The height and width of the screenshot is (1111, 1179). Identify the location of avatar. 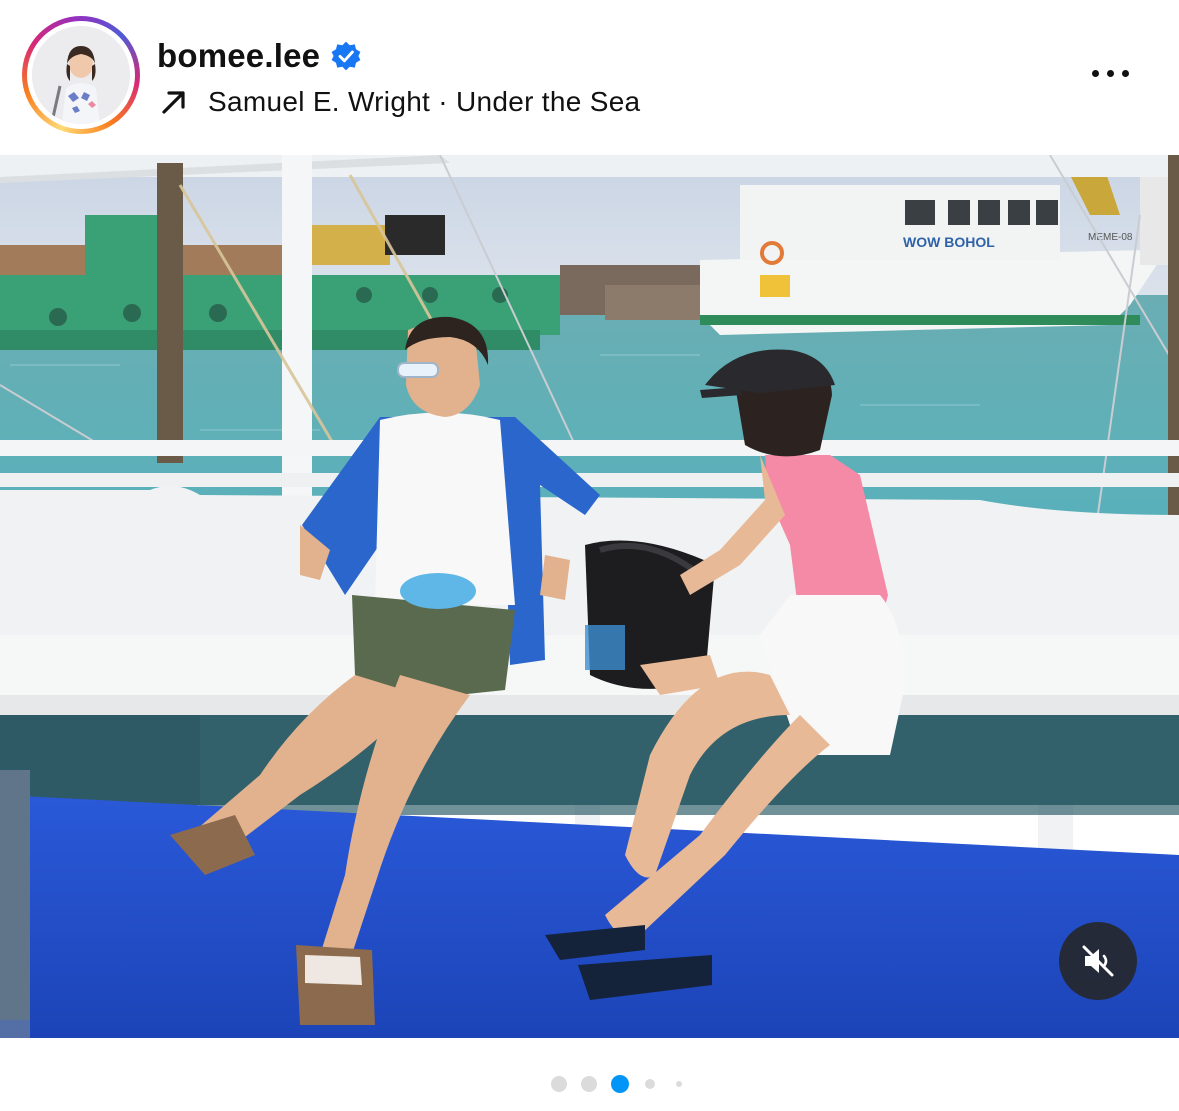
(81, 75).